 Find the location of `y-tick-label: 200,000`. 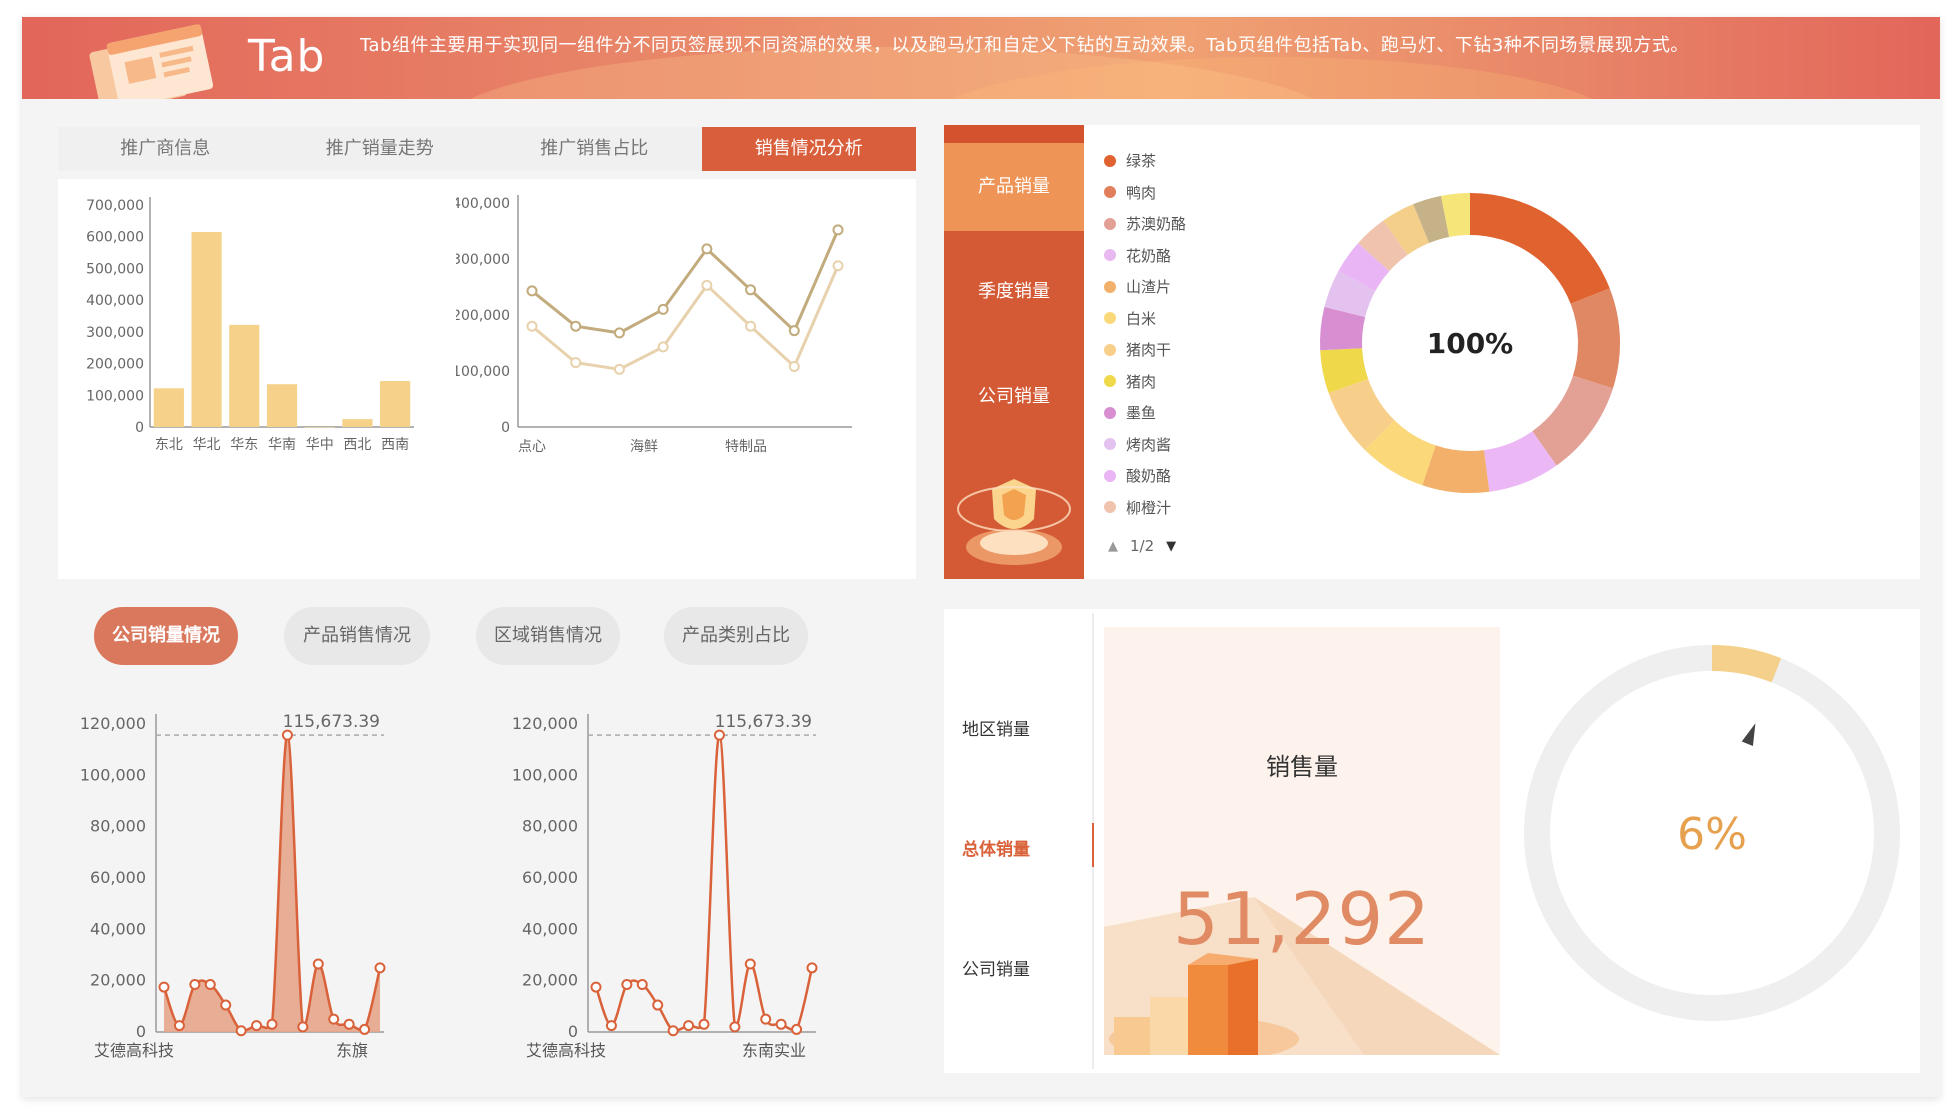

y-tick-label: 200,000 is located at coordinates (115, 365).